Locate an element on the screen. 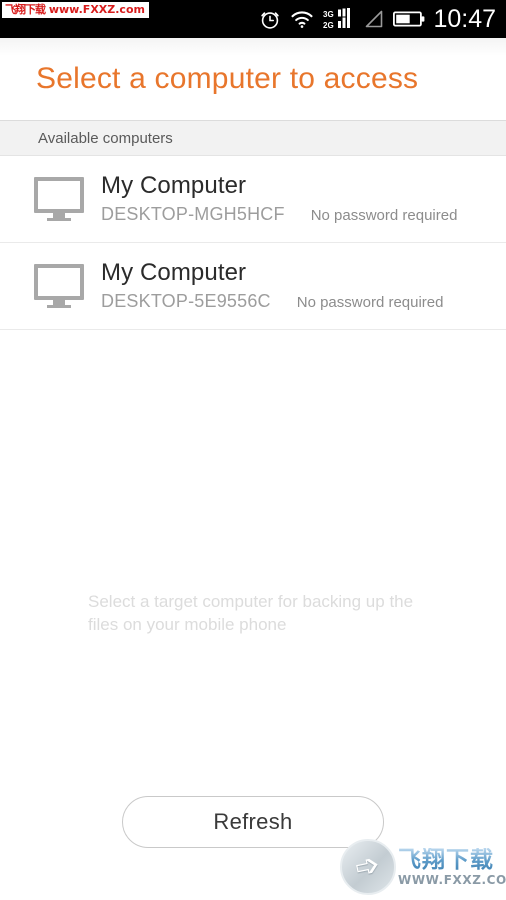 Image resolution: width=506 pixels, height=900 pixels. refresh-button: Refresh is located at coordinates (253, 822).